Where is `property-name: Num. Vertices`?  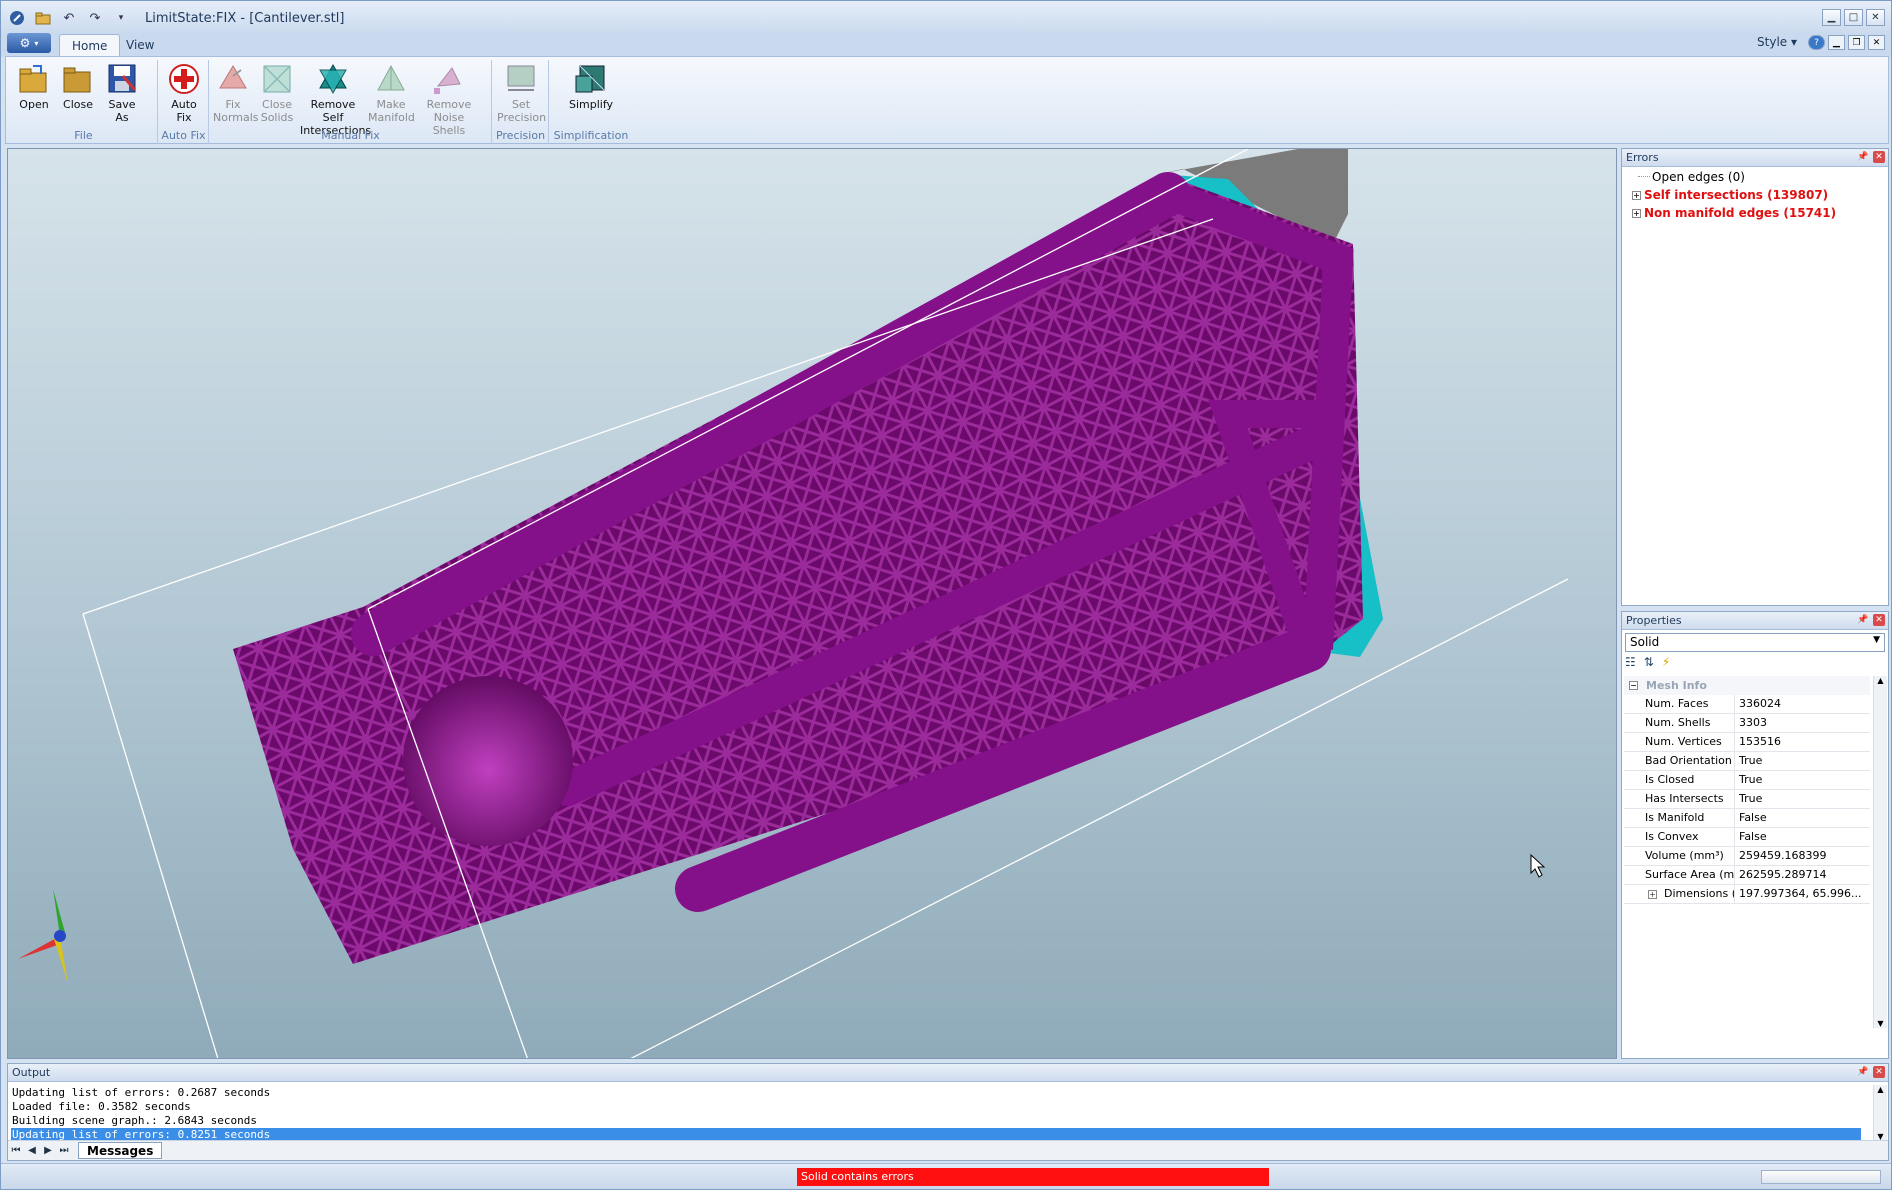 property-name: Num. Vertices is located at coordinates (1679, 742).